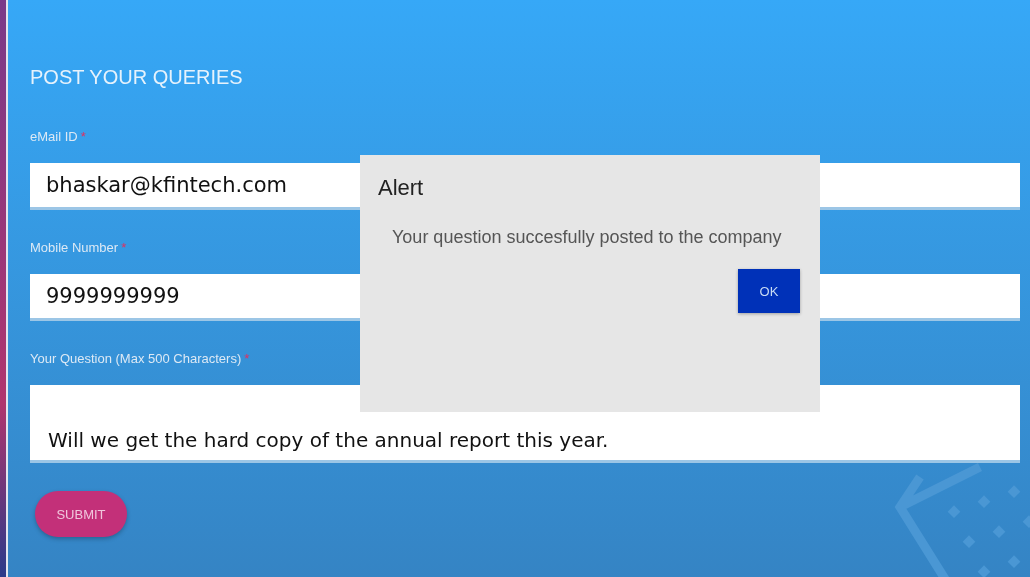 Image resolution: width=1030 pixels, height=577 pixels. I want to click on form-title: POST YOUR QUERIES, so click(136, 77).